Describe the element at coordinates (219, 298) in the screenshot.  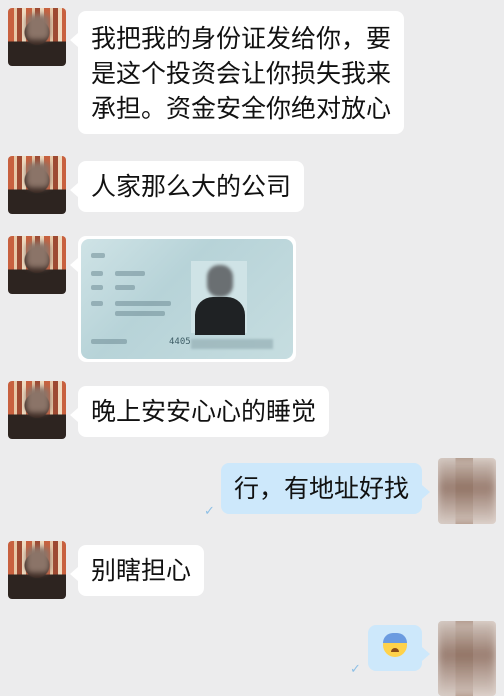
I see `id-photo` at that location.